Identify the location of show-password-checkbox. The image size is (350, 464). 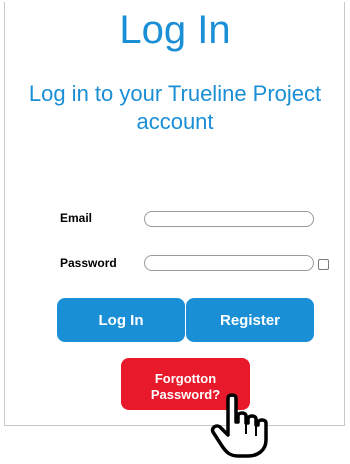
(323, 264).